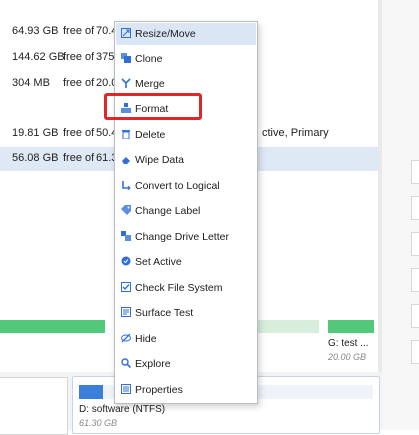  Describe the element at coordinates (126, 58) in the screenshot. I see `clone-icon` at that location.